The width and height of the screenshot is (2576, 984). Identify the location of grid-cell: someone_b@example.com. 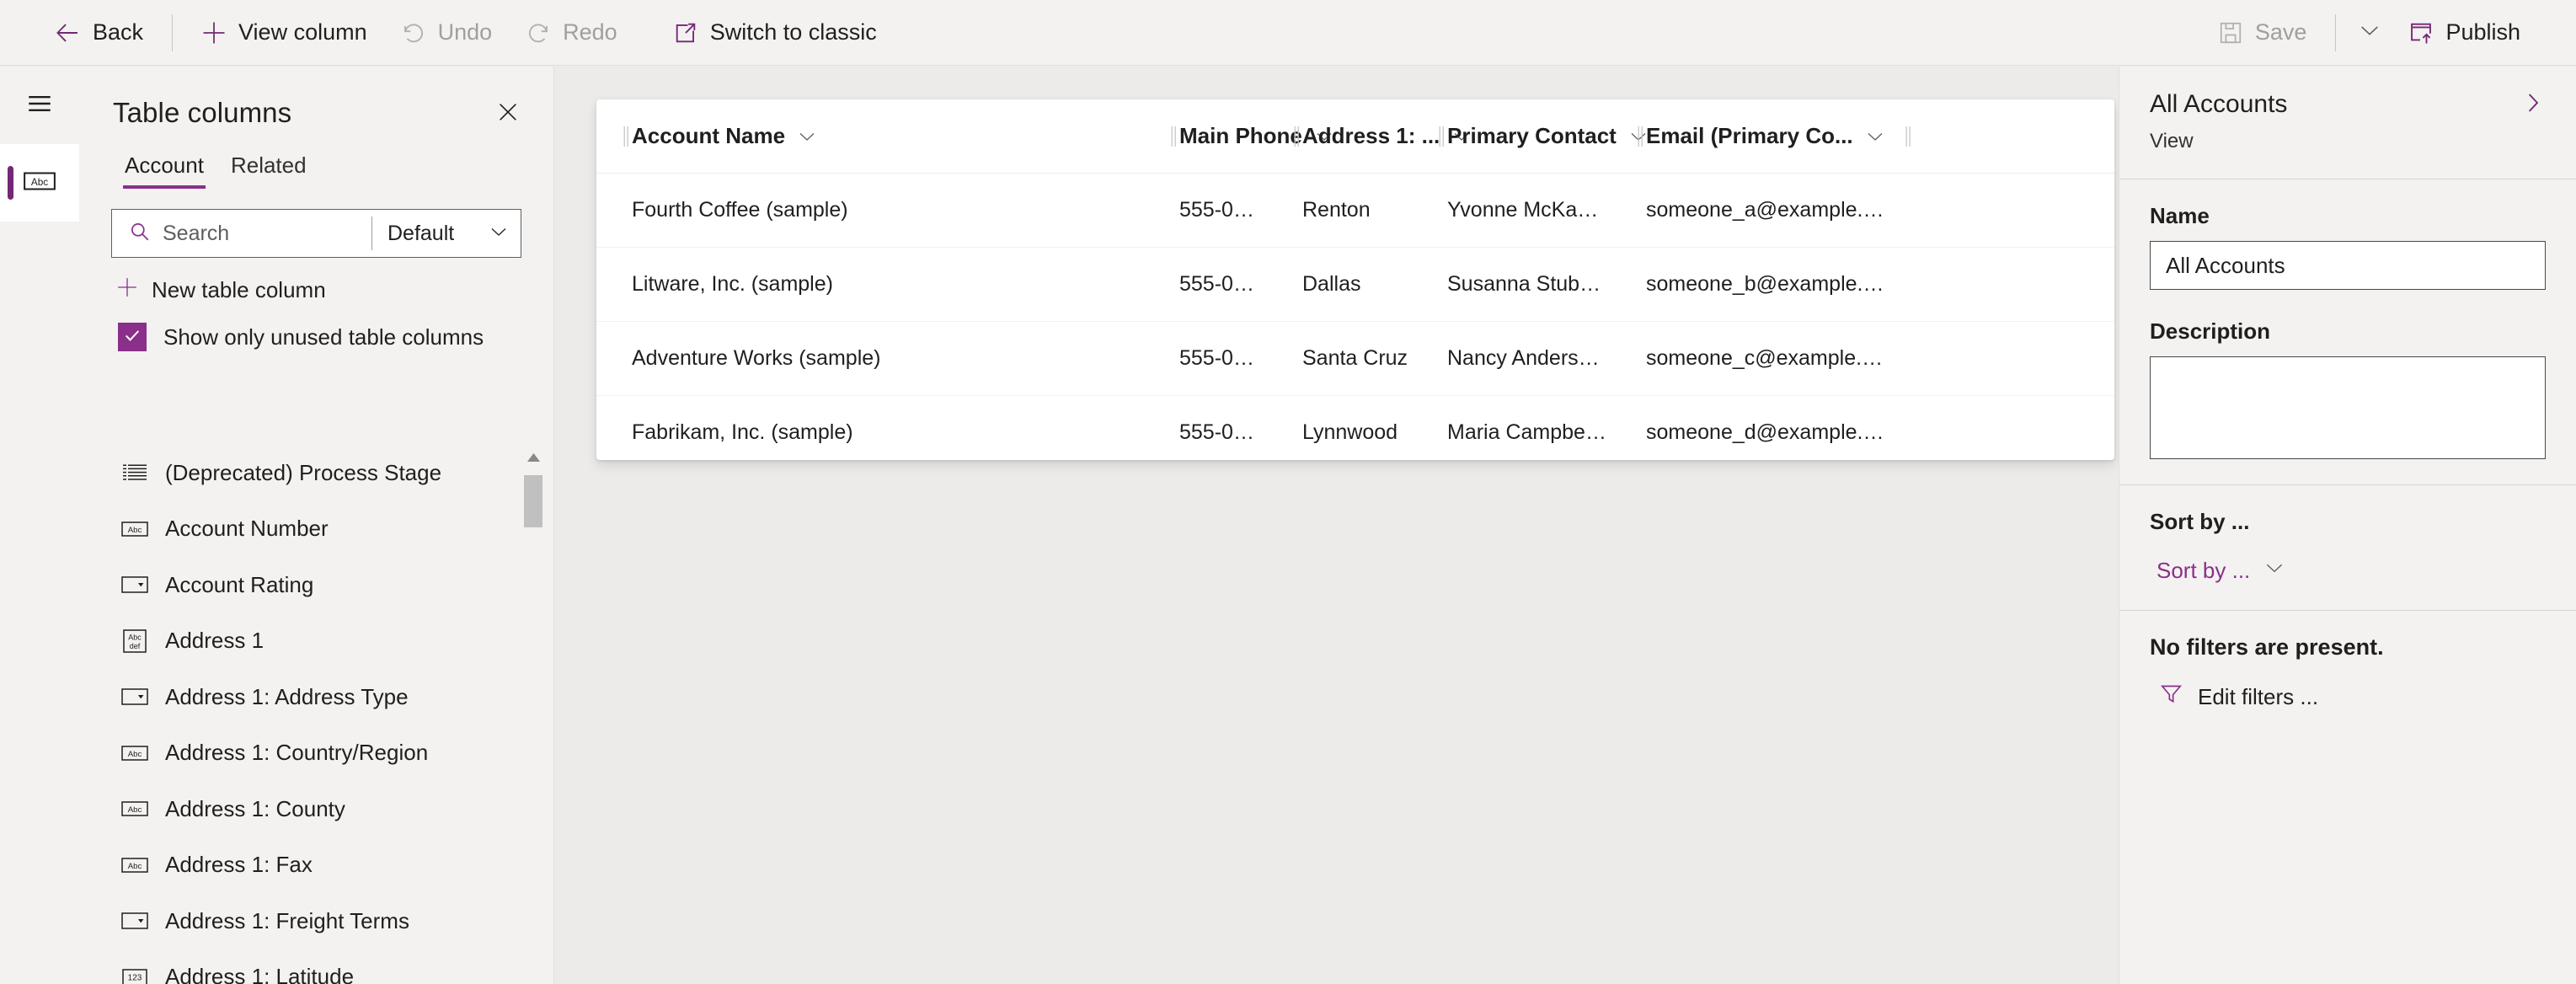
(1756, 284).